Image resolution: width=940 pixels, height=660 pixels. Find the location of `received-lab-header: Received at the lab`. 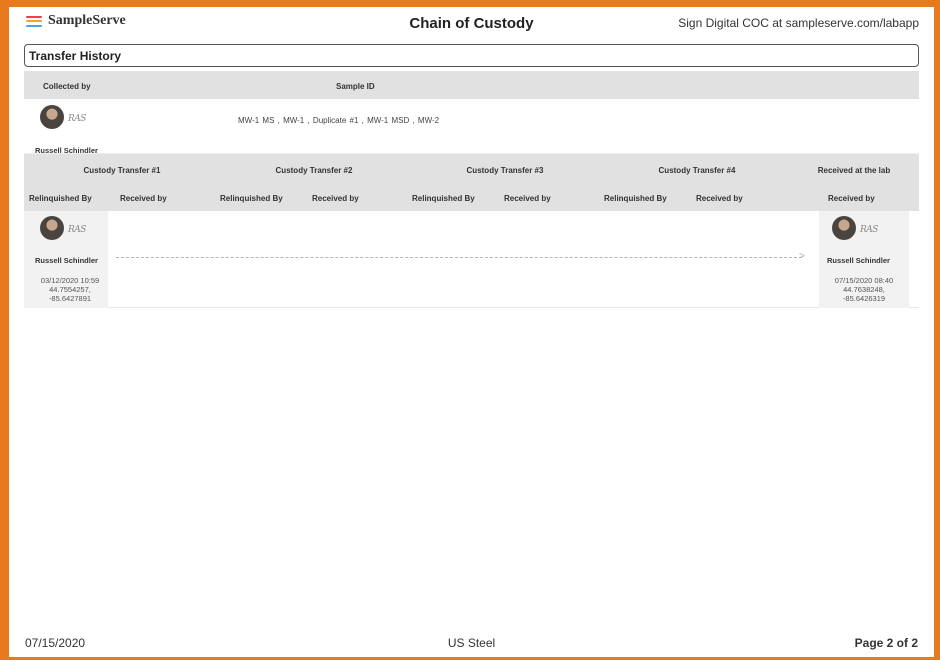

received-lab-header: Received at the lab is located at coordinates (854, 170).